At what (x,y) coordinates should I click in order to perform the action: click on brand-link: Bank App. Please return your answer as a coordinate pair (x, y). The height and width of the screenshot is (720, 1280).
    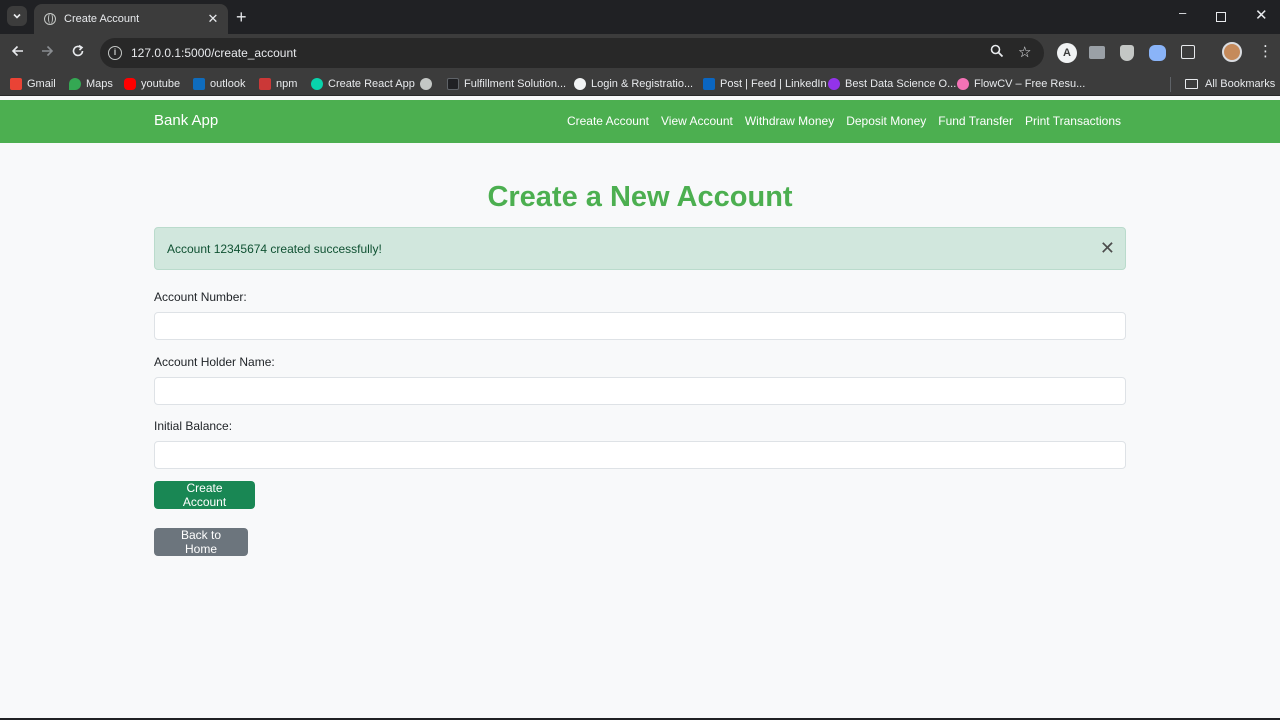
    Looking at the image, I should click on (186, 120).